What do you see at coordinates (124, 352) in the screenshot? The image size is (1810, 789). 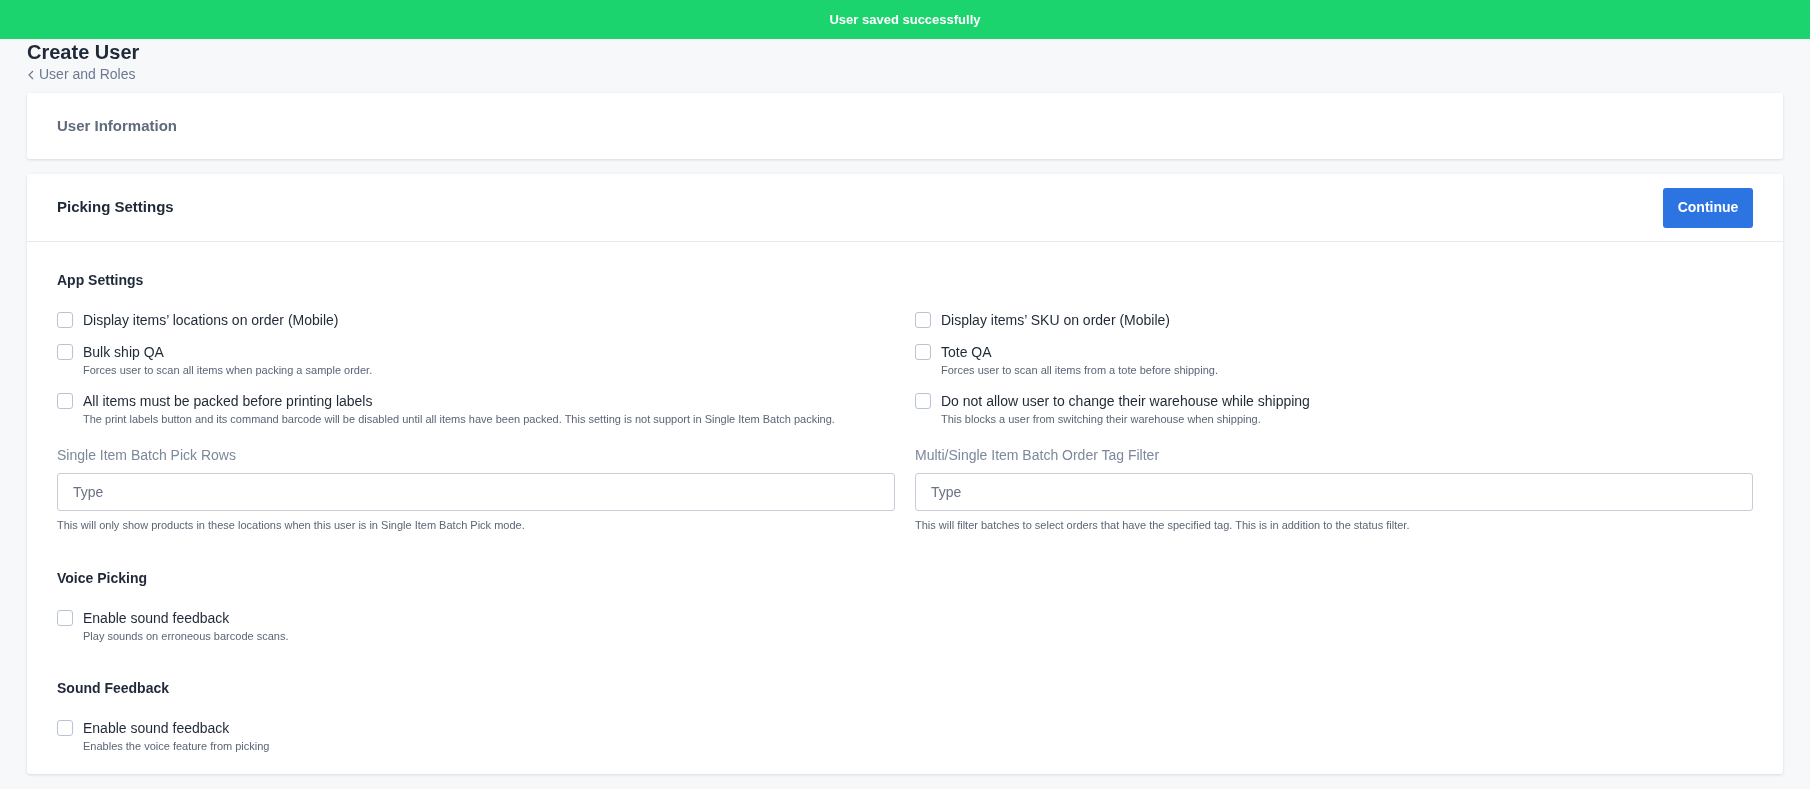 I see `option-label: Bulk ship QA` at bounding box center [124, 352].